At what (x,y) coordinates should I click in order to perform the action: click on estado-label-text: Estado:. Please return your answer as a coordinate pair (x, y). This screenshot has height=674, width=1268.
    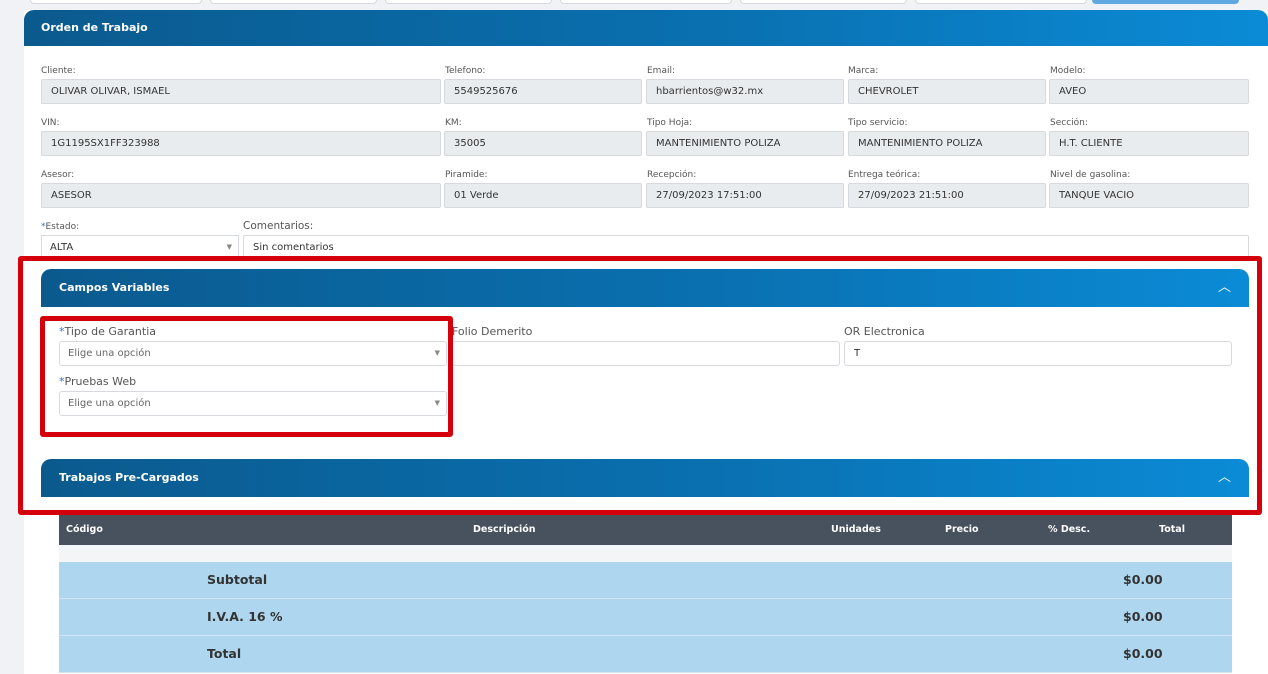
    Looking at the image, I should click on (62, 227).